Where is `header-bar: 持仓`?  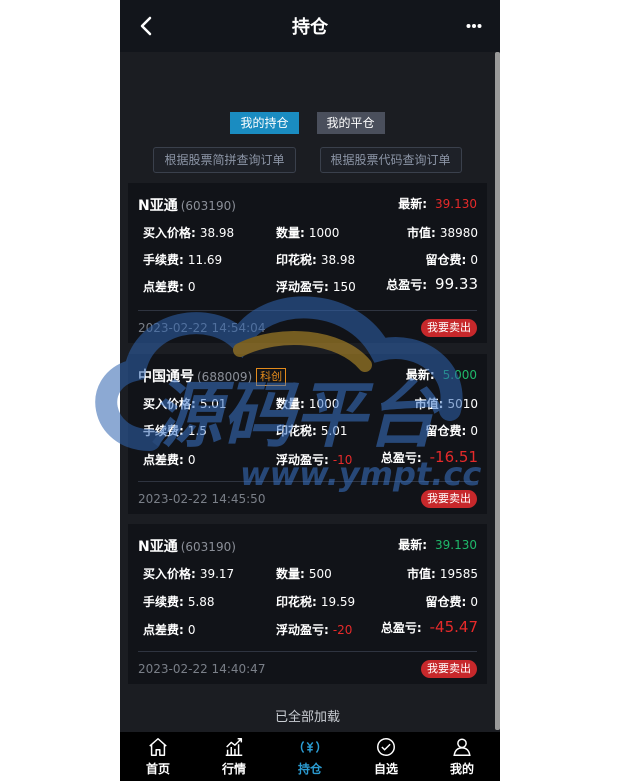 header-bar: 持仓 is located at coordinates (310, 26).